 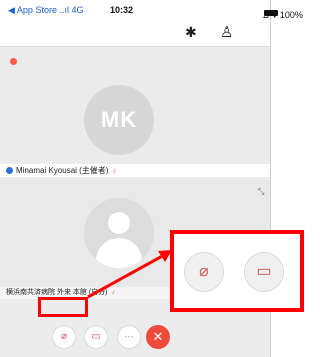 What do you see at coordinates (204, 272) in the screenshot?
I see `zoomed-mic-muted-icon: ⌀` at bounding box center [204, 272].